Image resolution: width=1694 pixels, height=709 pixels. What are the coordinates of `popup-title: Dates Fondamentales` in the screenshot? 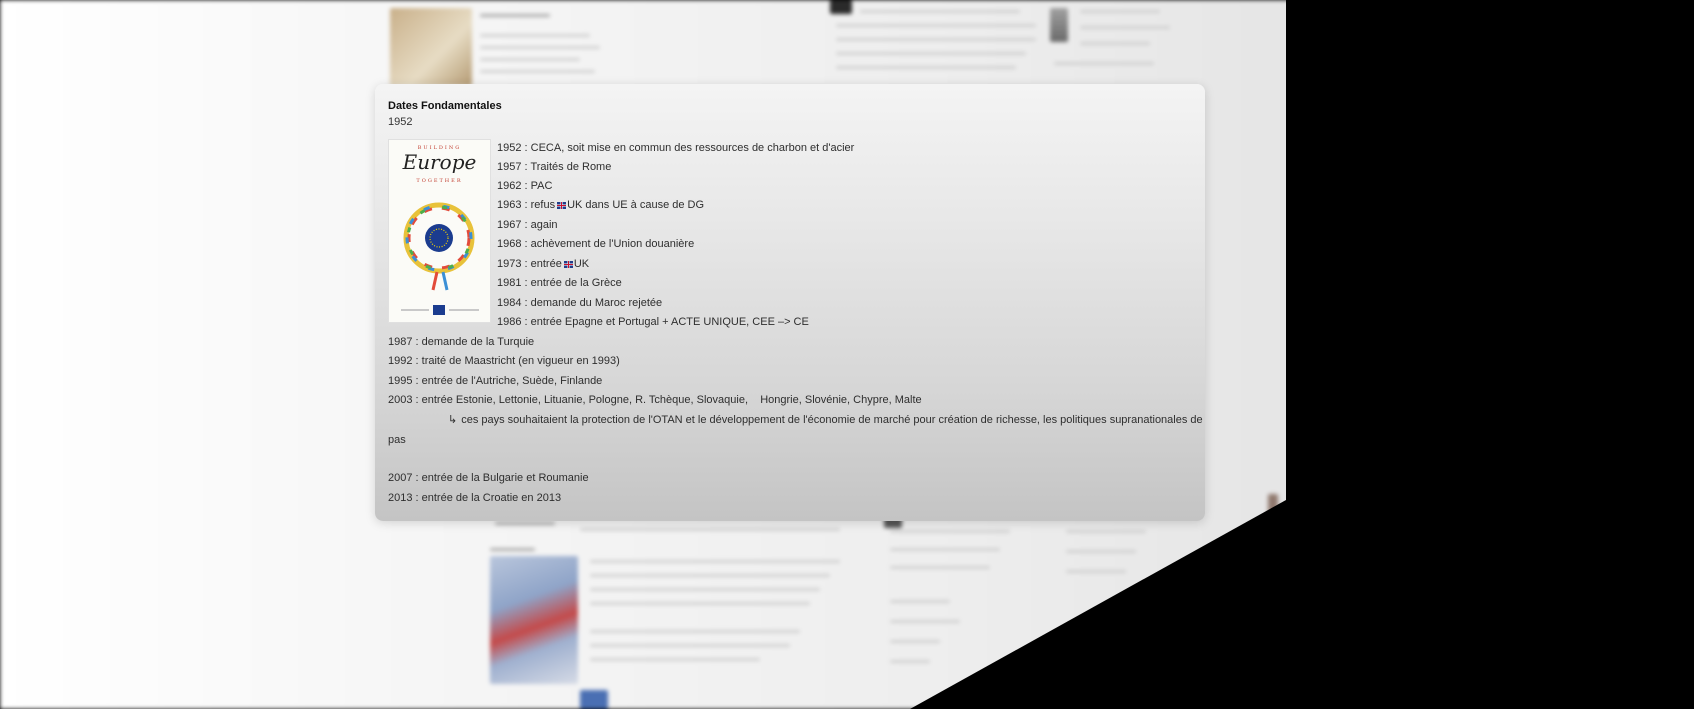 It's located at (445, 106).